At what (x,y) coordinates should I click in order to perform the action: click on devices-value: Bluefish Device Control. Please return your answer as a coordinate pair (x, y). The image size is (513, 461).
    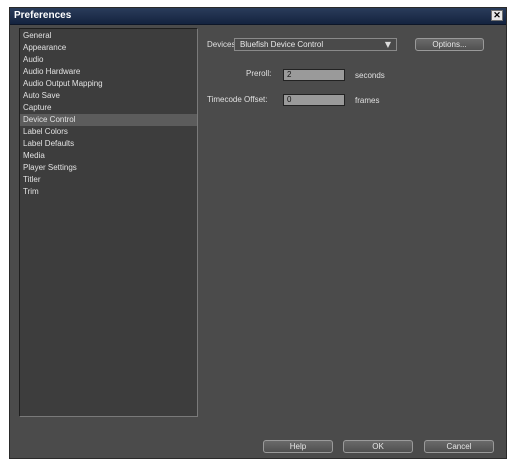
    Looking at the image, I should click on (282, 44).